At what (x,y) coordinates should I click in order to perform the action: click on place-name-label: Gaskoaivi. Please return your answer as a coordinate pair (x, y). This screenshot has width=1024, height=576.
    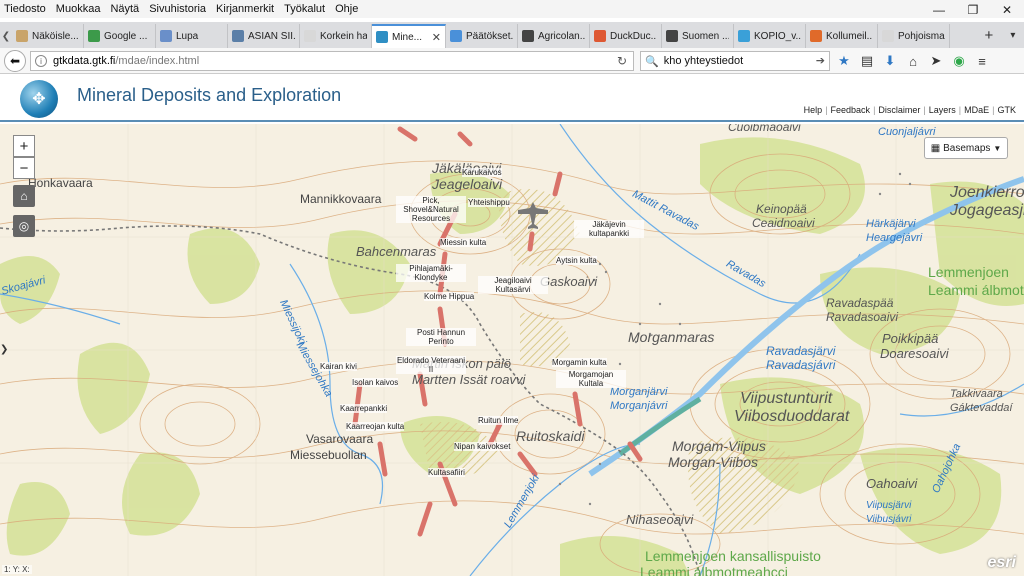
    Looking at the image, I should click on (569, 281).